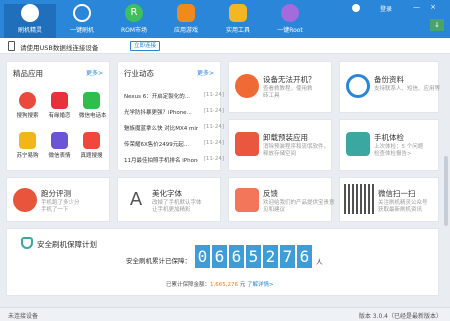  I want to click on news-item: 魅族魔蓝拿么快 对比MX4 mini... [11-24], so click(174, 128).